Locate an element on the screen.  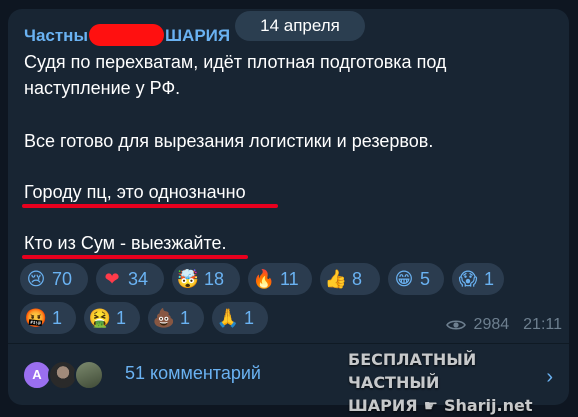
watermark-site: Sharij.net is located at coordinates (488, 405).